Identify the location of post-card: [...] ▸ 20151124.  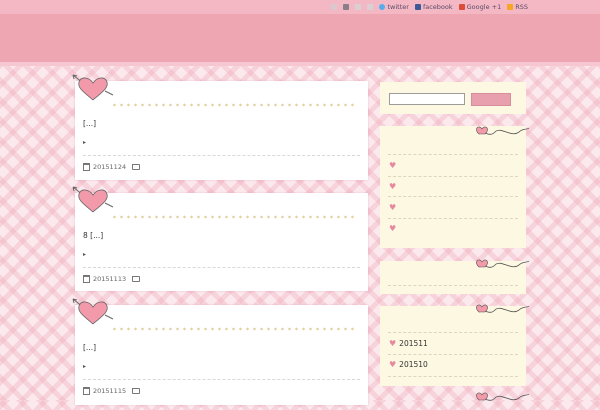
(220, 127).